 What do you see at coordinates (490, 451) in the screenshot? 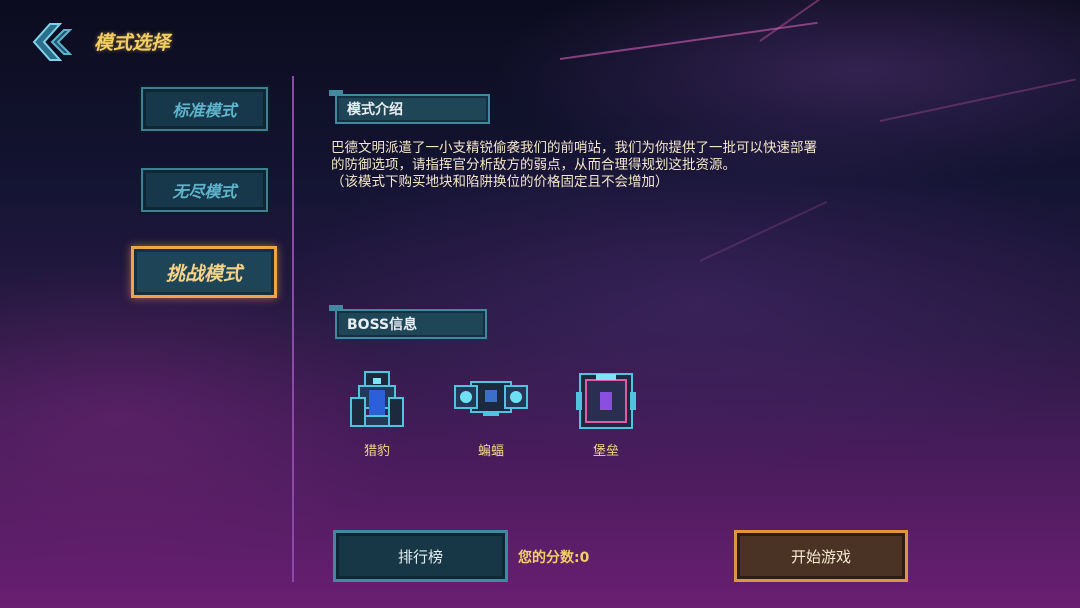
I see `boss-name: 蝙蝠` at bounding box center [490, 451].